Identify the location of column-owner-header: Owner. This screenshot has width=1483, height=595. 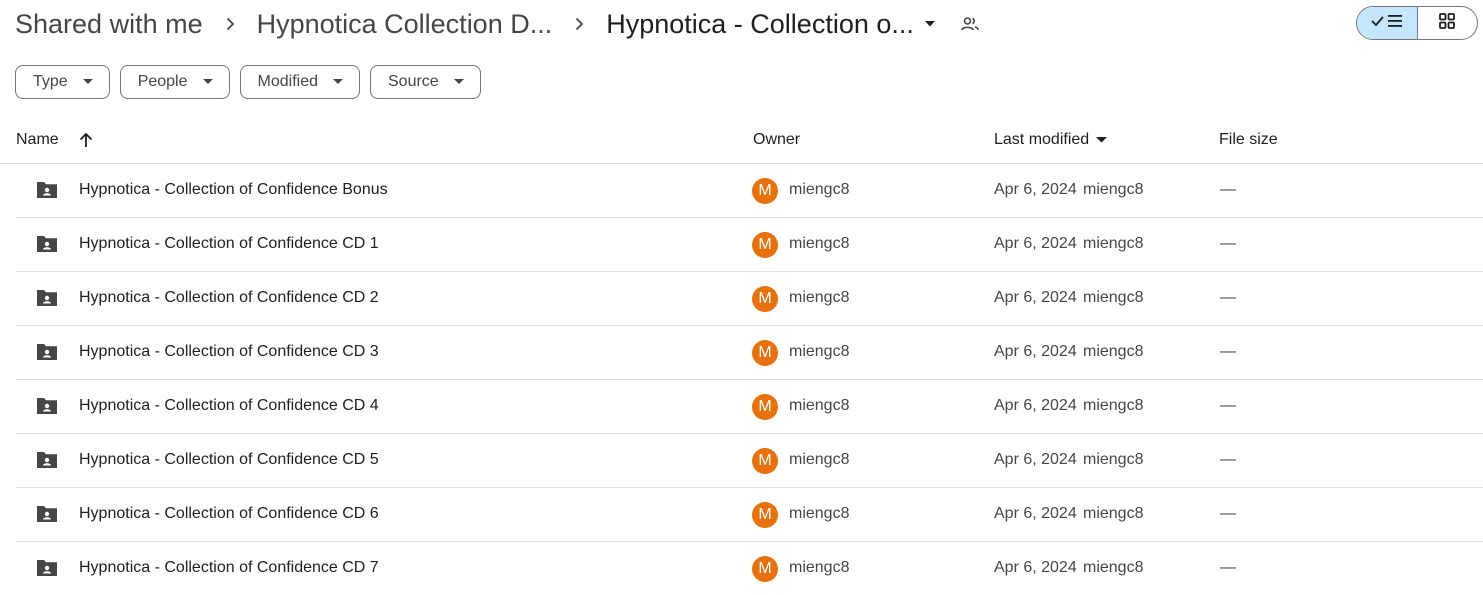
(776, 140).